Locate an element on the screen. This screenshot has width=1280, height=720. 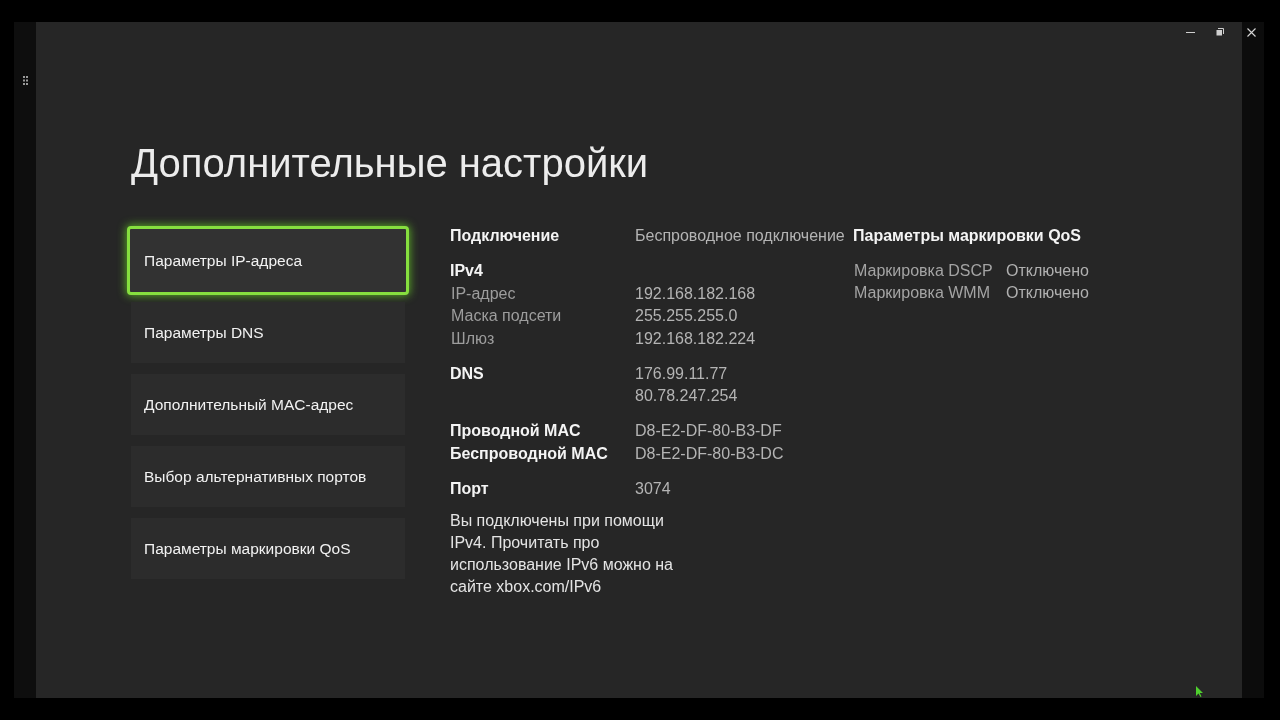
field-value: D8-E2-DF-80-B3-DF is located at coordinates (708, 431).